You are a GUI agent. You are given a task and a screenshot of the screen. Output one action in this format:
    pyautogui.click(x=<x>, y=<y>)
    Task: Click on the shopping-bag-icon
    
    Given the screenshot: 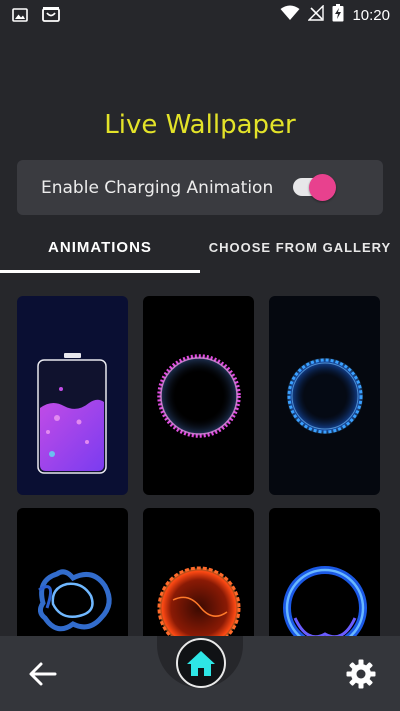 What is the action you would take?
    pyautogui.click(x=51, y=16)
    